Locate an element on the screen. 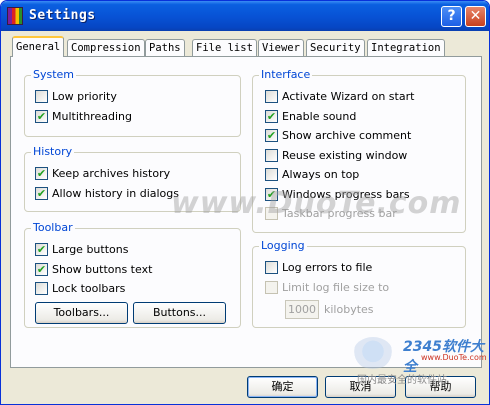 This screenshot has height=405, width=490. window-title: Settings is located at coordinates (62, 15).